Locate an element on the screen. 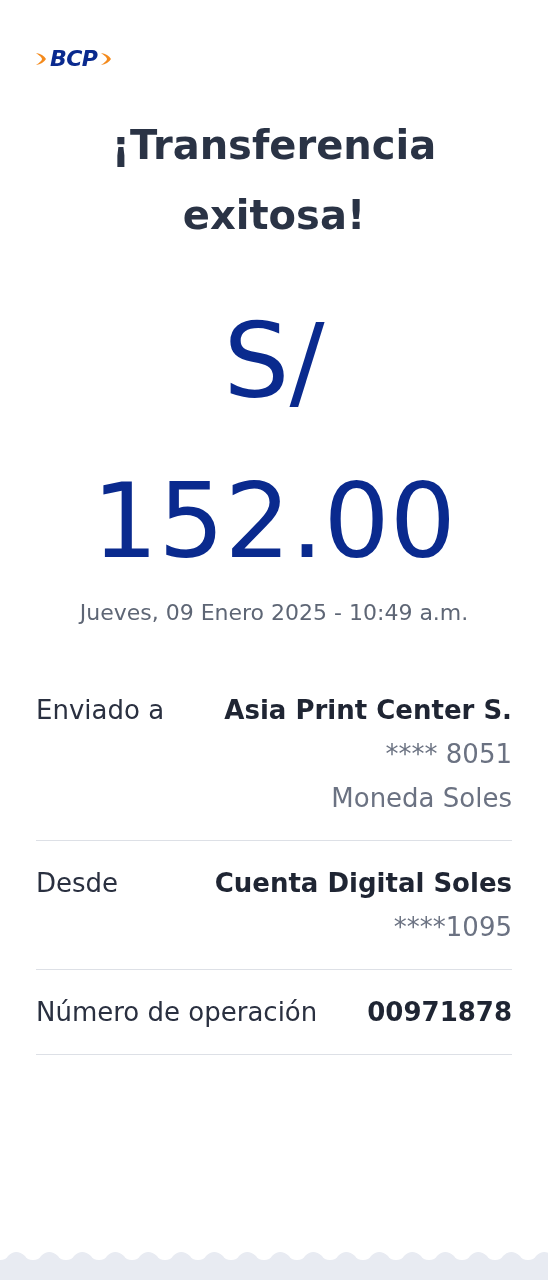  title: ¡Transferencia exitosa! is located at coordinates (274, 180).